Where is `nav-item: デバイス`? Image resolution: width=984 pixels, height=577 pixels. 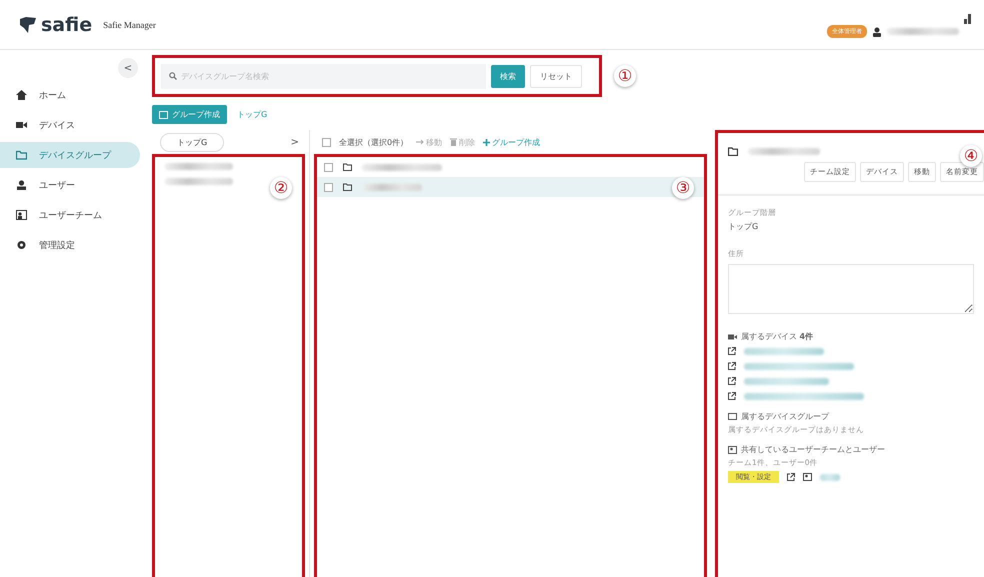
nav-item: デバイス is located at coordinates (70, 125).